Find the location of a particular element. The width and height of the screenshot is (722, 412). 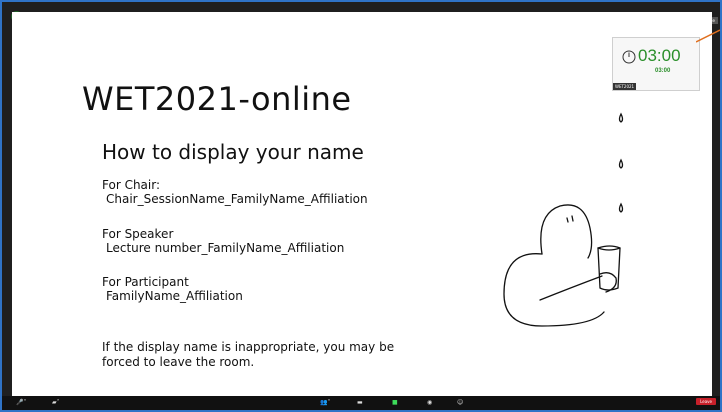

meeting-toolbar: 🎤˄ ▰˄ 👥˄ ▬ ■ ◉ ☺ Leave is located at coordinates (361, 403).